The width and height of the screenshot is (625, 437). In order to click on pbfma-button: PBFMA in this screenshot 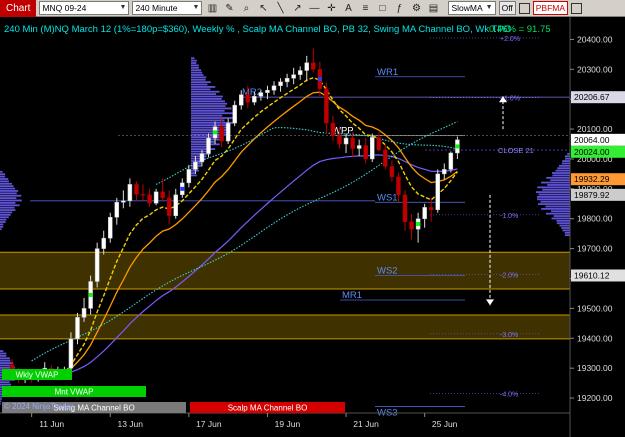, I will do `click(550, 8)`.